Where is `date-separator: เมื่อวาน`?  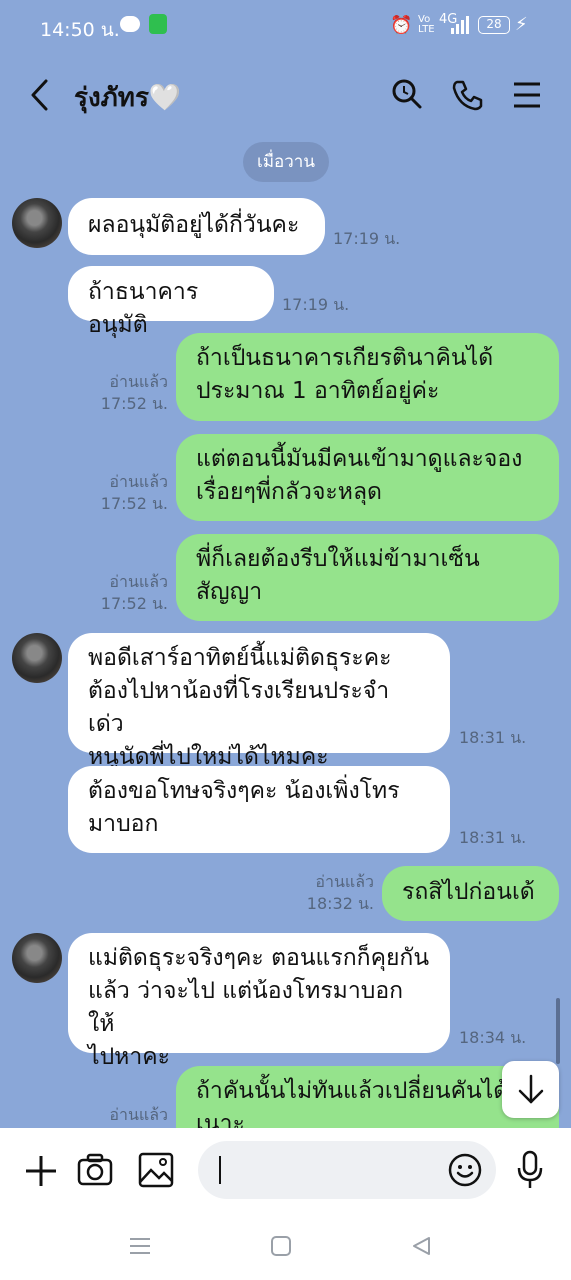 date-separator: เมื่อวาน is located at coordinates (286, 162).